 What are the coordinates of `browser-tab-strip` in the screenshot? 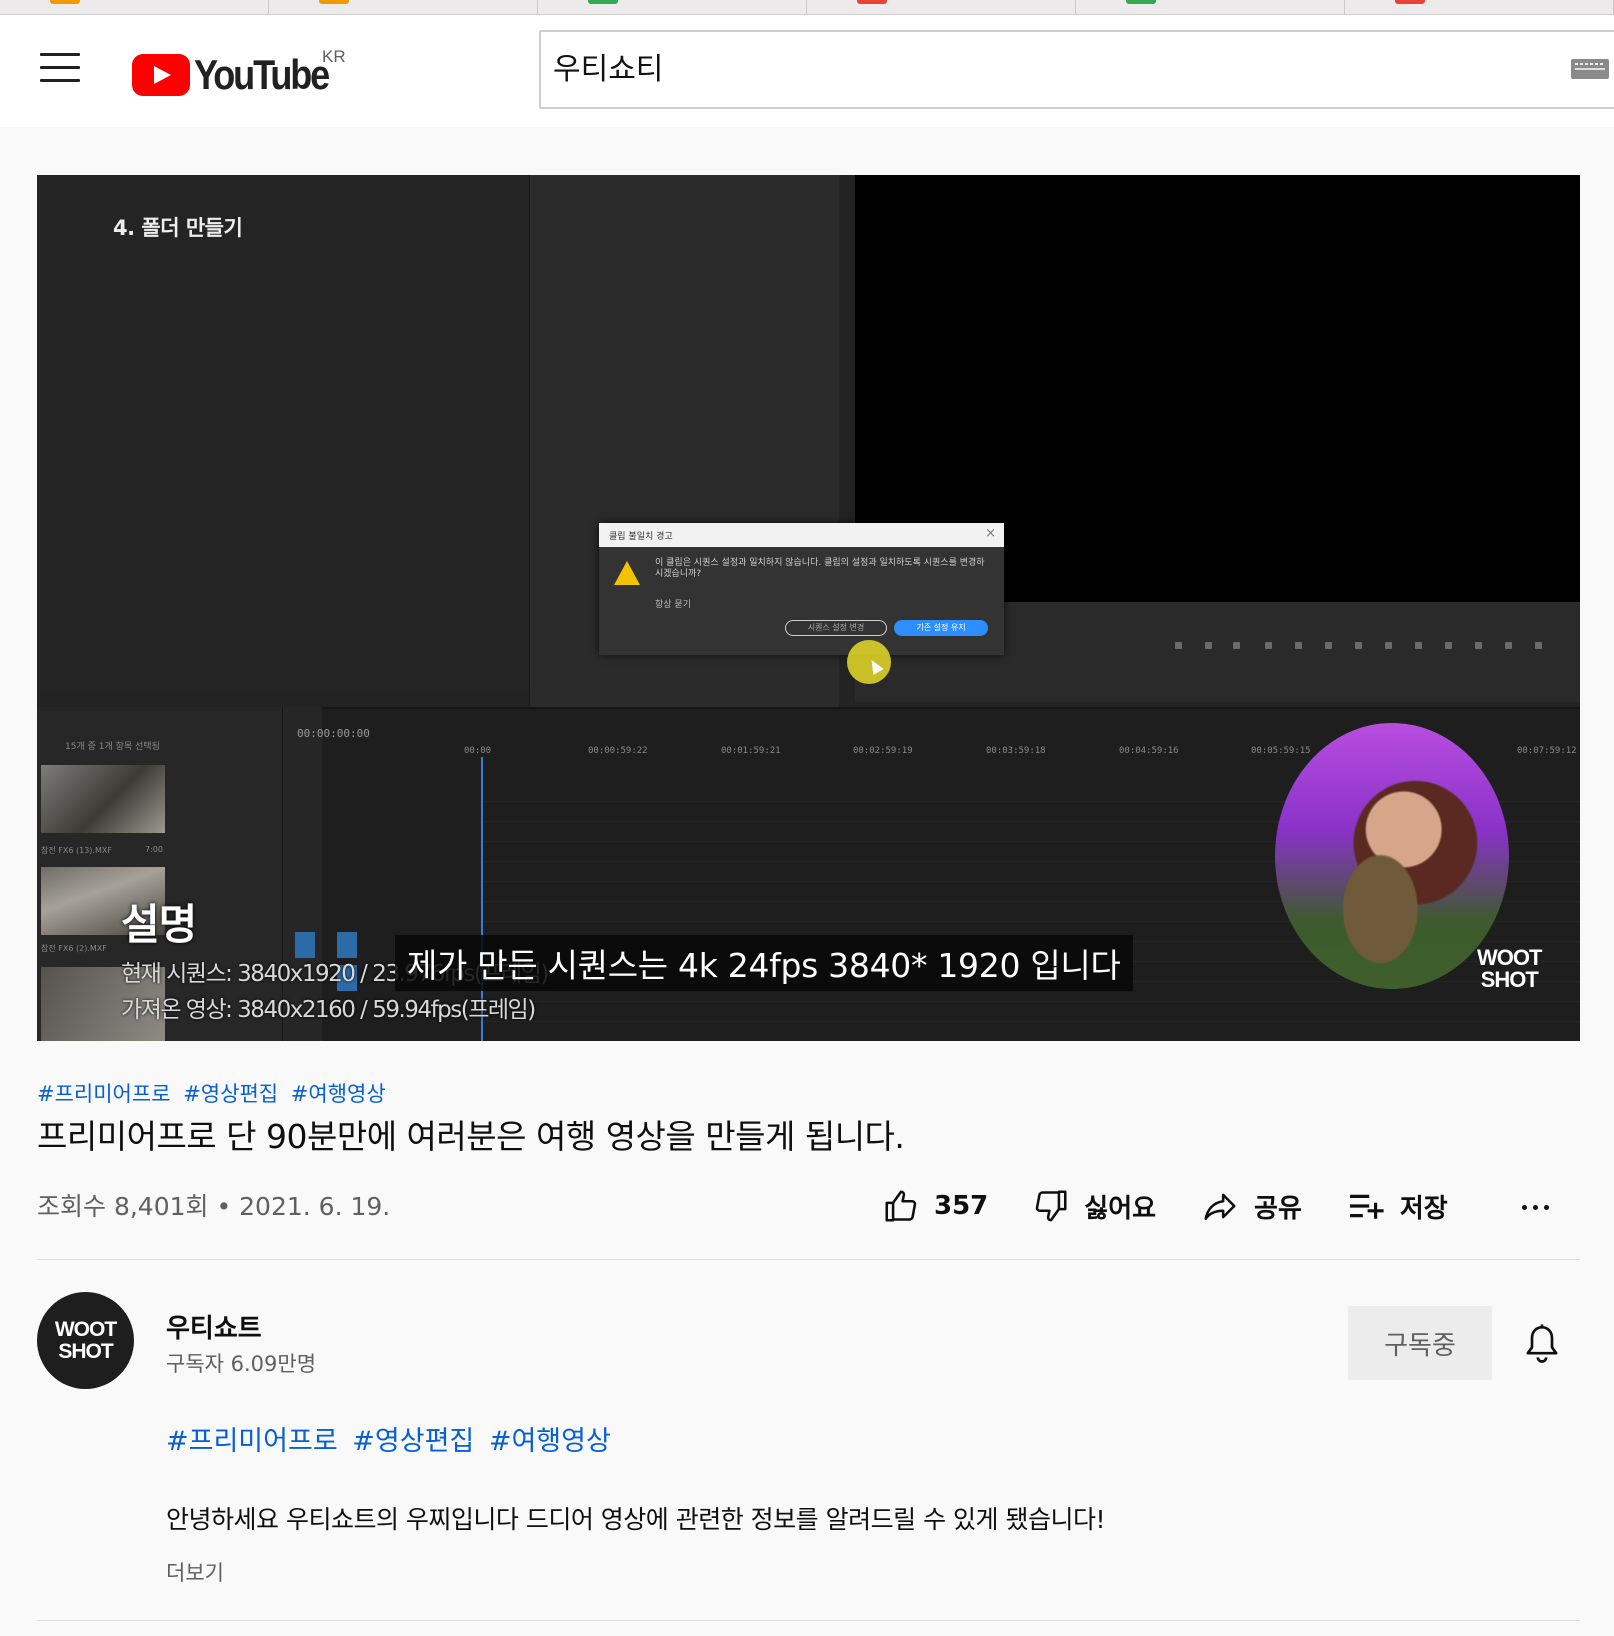 It's located at (807, 7).